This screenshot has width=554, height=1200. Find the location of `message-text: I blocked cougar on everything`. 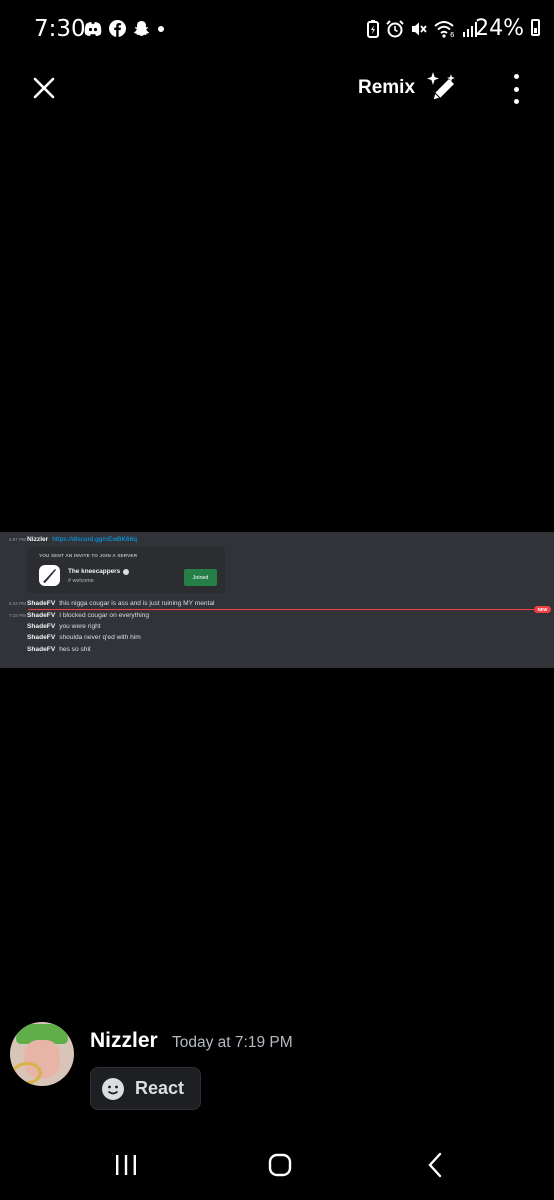

message-text: I blocked cougar on everything is located at coordinates (104, 615).